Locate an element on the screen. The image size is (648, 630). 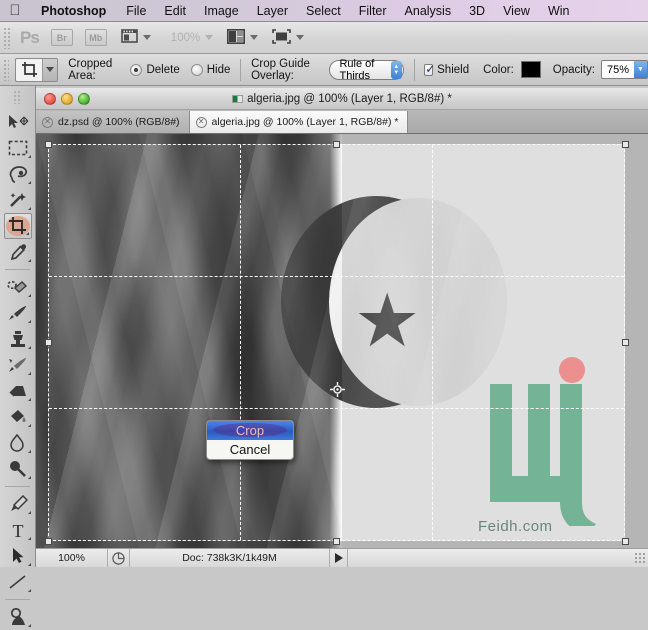
document-title-bar: algeria.jpg @ 100% (Layer 1, RGB/8#) * is located at coordinates (342, 99).